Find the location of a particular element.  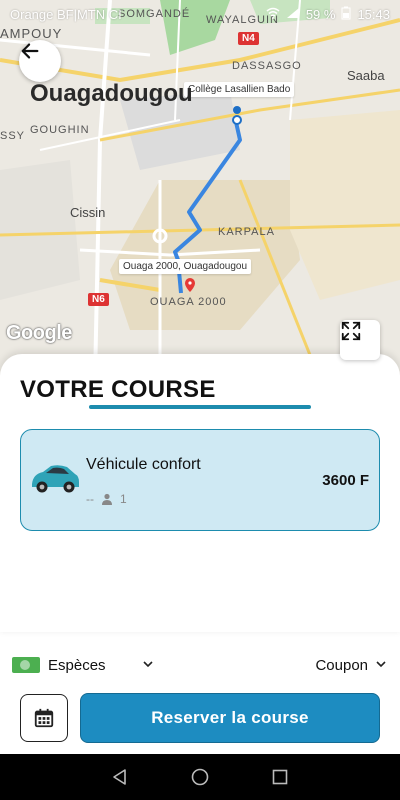

schedule-button is located at coordinates (44, 718).